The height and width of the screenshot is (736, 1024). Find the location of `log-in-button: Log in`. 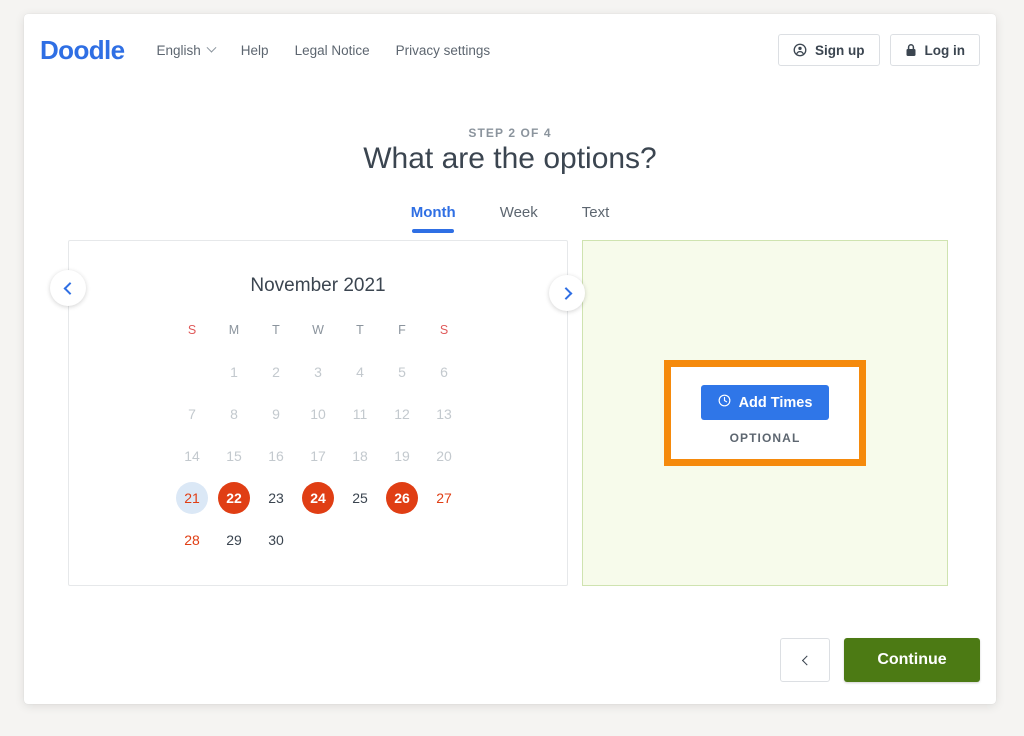

log-in-button: Log in is located at coordinates (934, 50).